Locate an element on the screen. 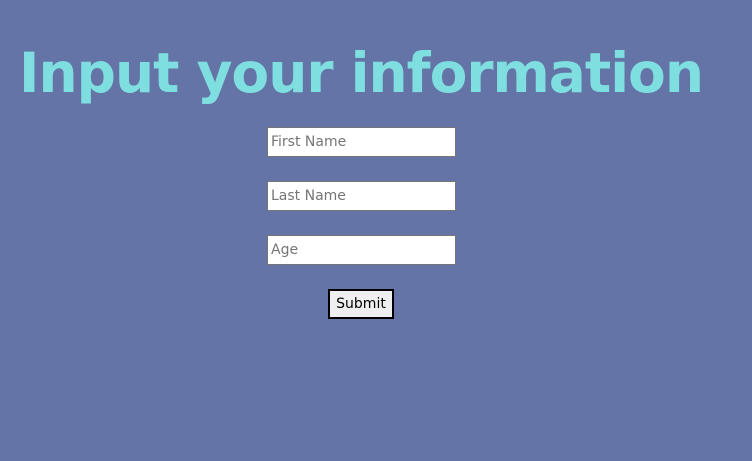 The height and width of the screenshot is (461, 752). page-title: Input your information is located at coordinates (361, 73).